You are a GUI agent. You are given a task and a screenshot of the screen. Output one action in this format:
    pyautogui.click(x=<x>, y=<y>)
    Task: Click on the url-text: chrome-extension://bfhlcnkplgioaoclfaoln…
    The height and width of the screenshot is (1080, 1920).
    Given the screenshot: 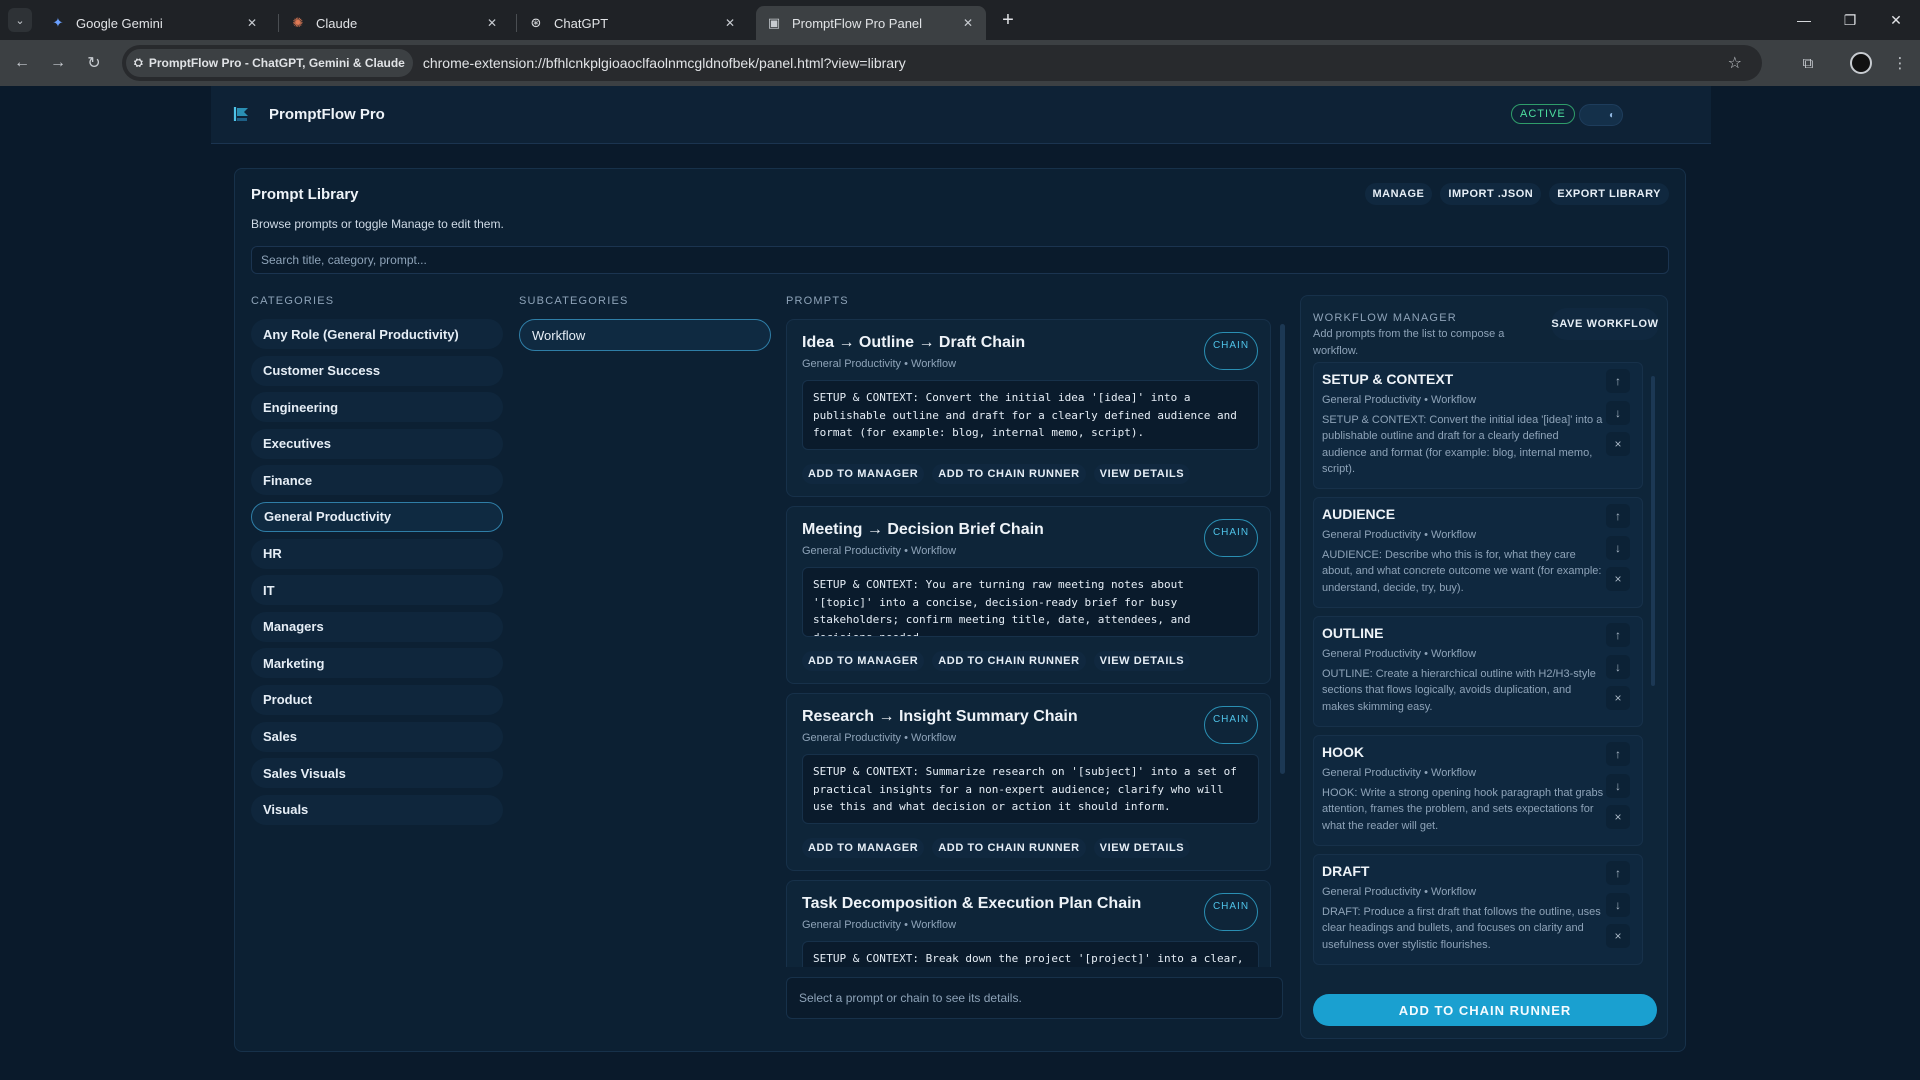 What is the action you would take?
    pyautogui.click(x=664, y=63)
    